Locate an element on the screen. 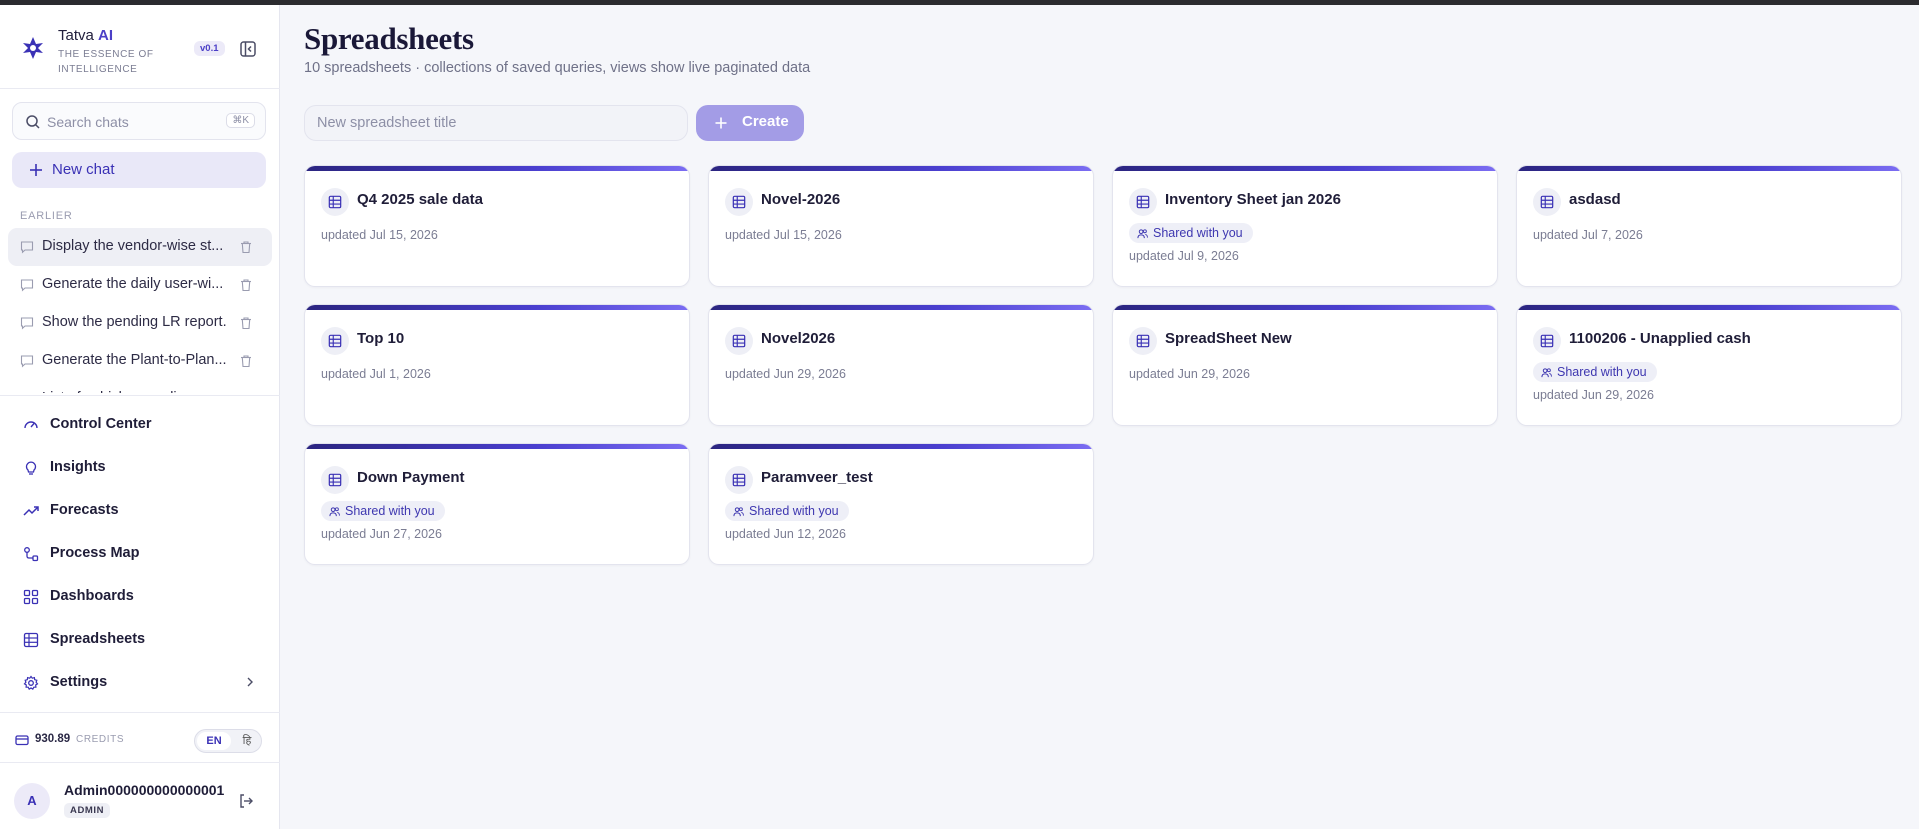  logout-icon is located at coordinates (246, 801).